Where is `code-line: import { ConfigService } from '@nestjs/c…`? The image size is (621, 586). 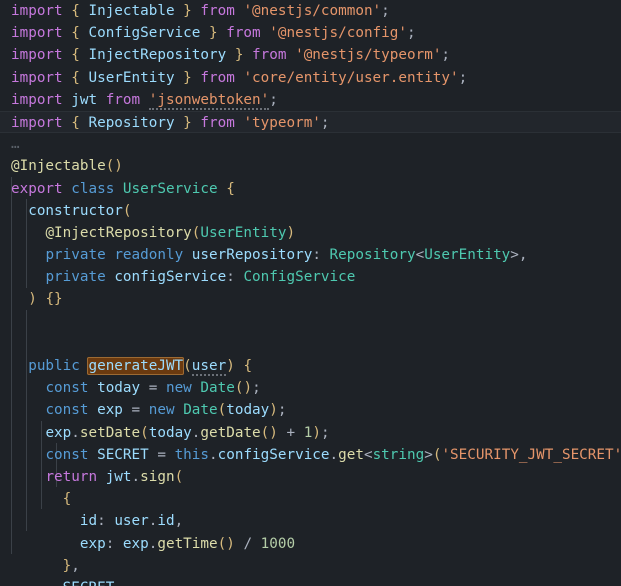
code-line: import { ConfigService } from '@nestjs/c… is located at coordinates (310, 33).